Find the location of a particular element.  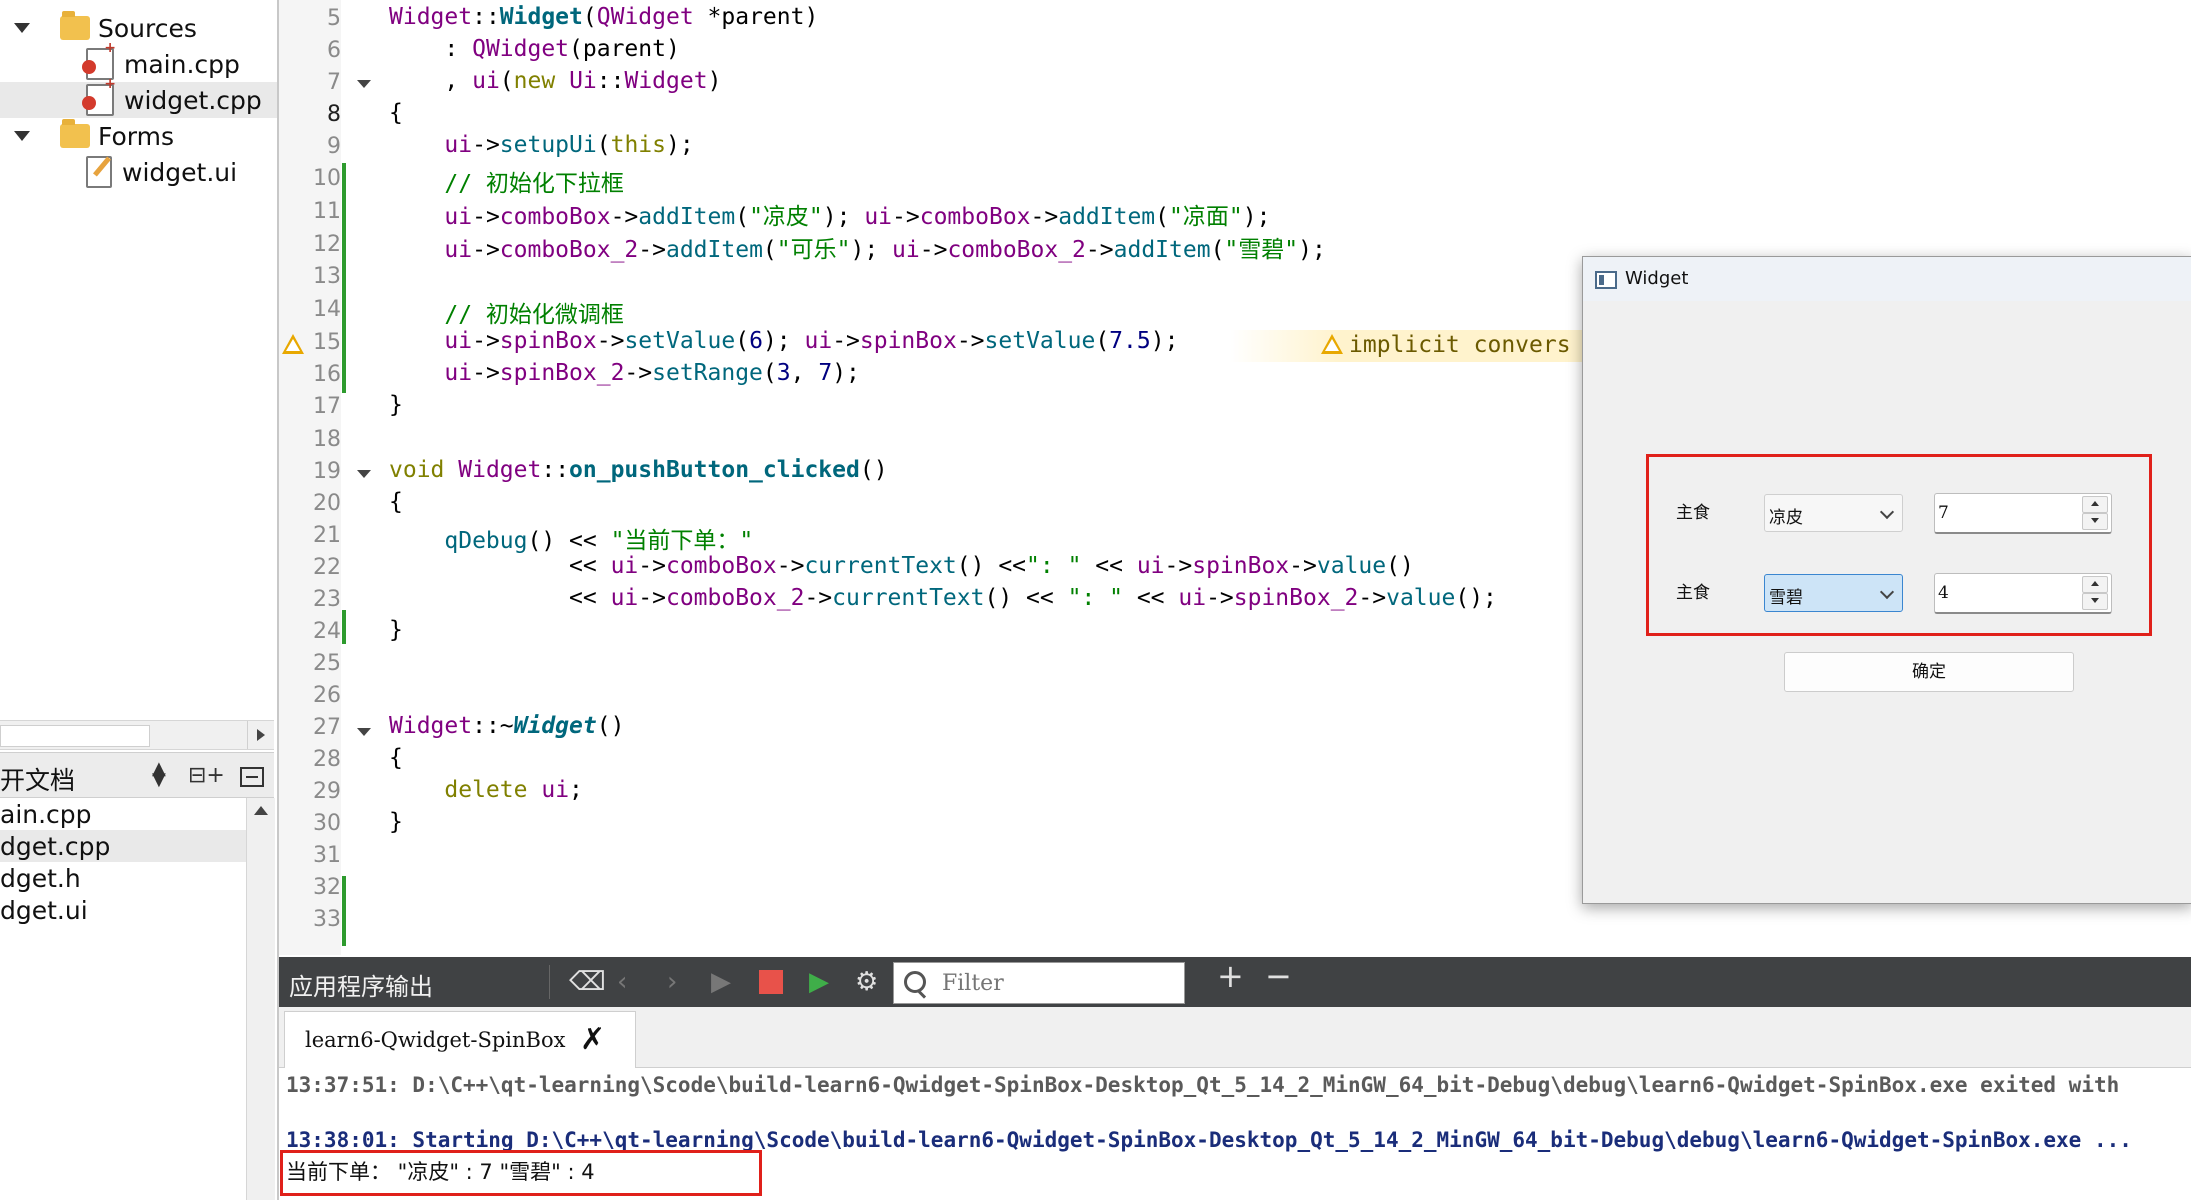

open-doc-item: ain.cpp is located at coordinates (123, 814).